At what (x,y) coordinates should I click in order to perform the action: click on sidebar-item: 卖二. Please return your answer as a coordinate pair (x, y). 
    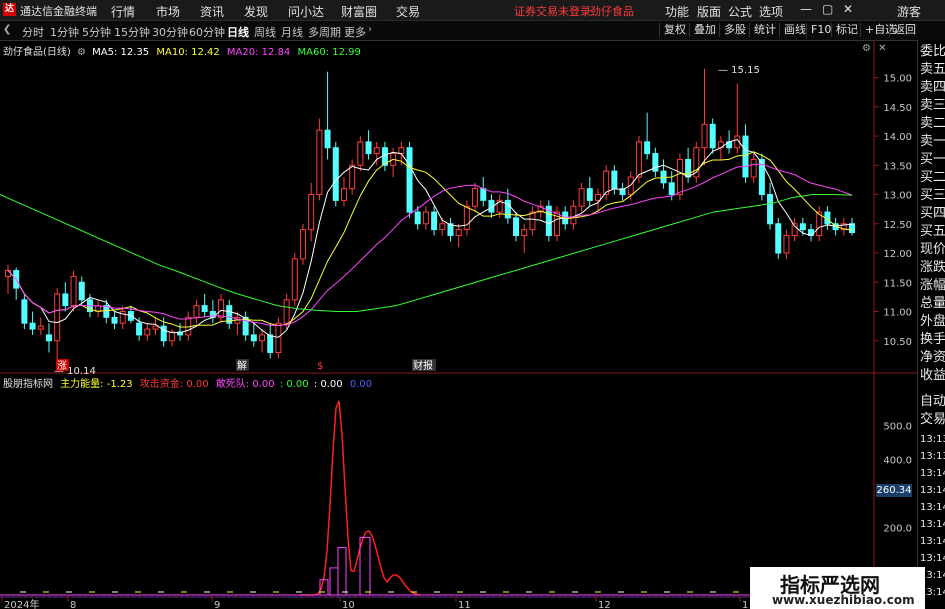
    Looking at the image, I should click on (932, 123).